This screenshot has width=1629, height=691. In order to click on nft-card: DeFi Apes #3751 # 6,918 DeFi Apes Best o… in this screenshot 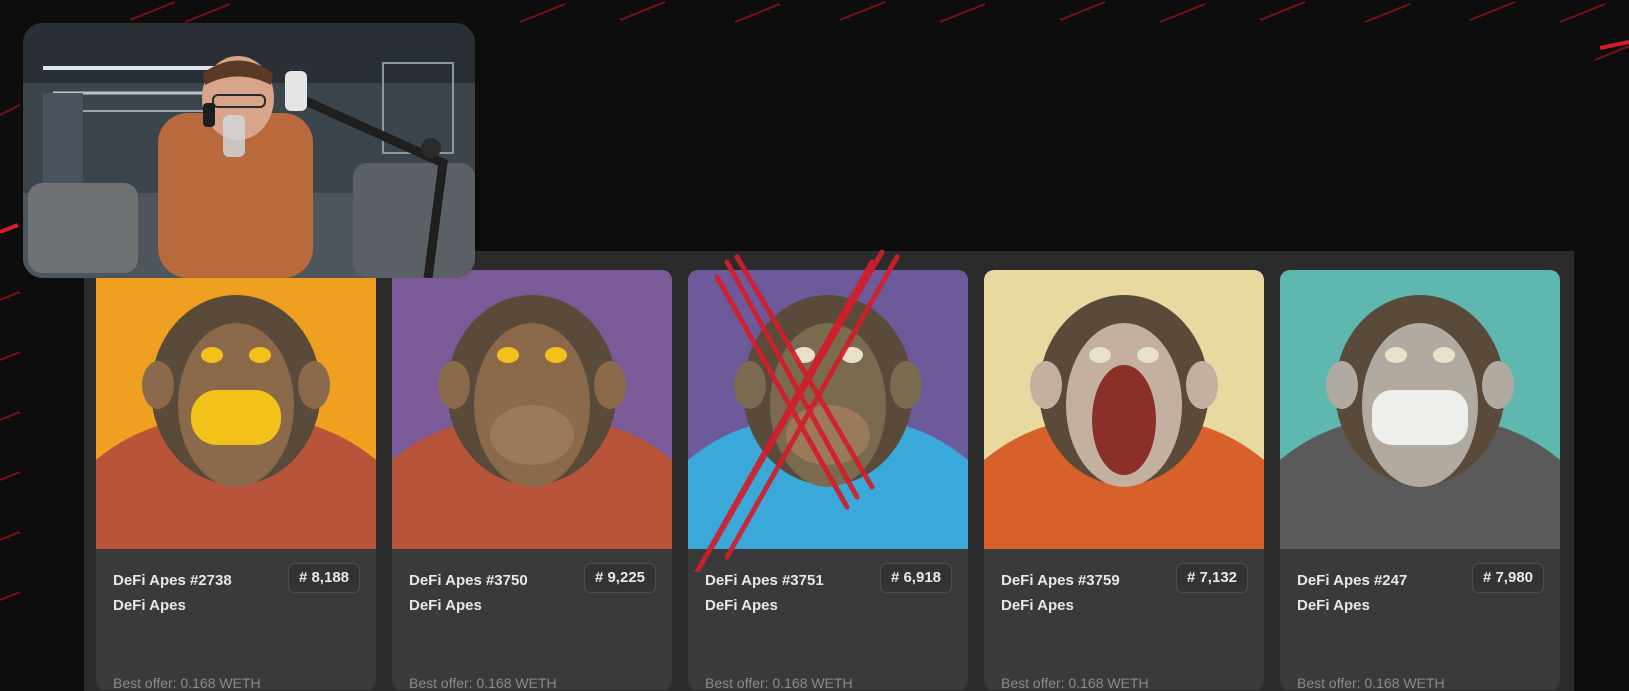, I will do `click(828, 480)`.